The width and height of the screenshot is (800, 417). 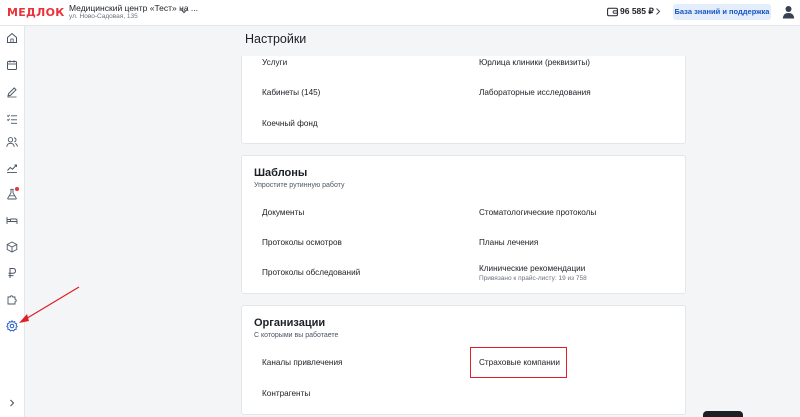 What do you see at coordinates (299, 185) in the screenshot?
I see `card-subtitle: Упростите рутинную работу` at bounding box center [299, 185].